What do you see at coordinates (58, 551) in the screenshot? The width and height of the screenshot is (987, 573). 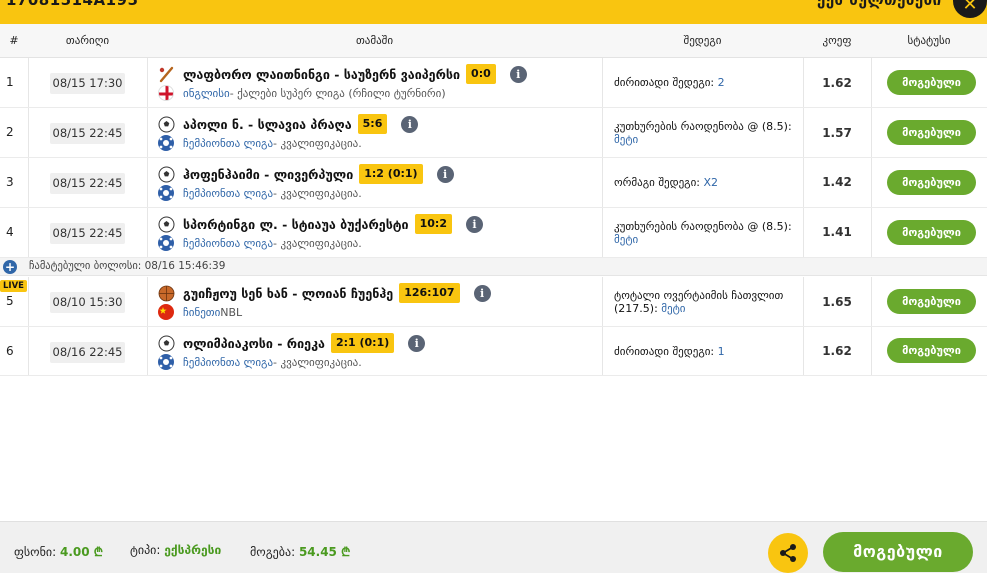 I see `stake-info: ფსონი: 4.00 ₾` at bounding box center [58, 551].